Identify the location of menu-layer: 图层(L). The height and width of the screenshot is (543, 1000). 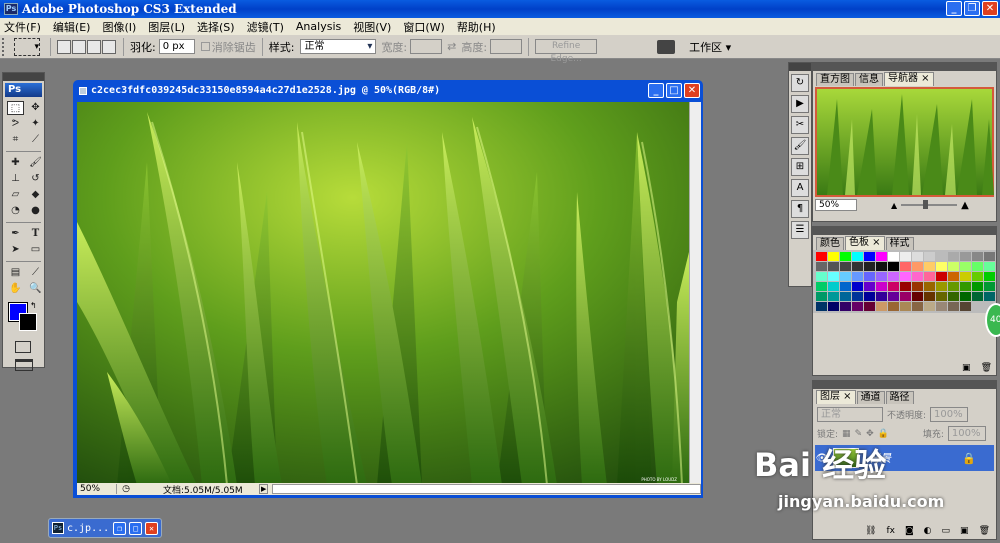
(166, 27).